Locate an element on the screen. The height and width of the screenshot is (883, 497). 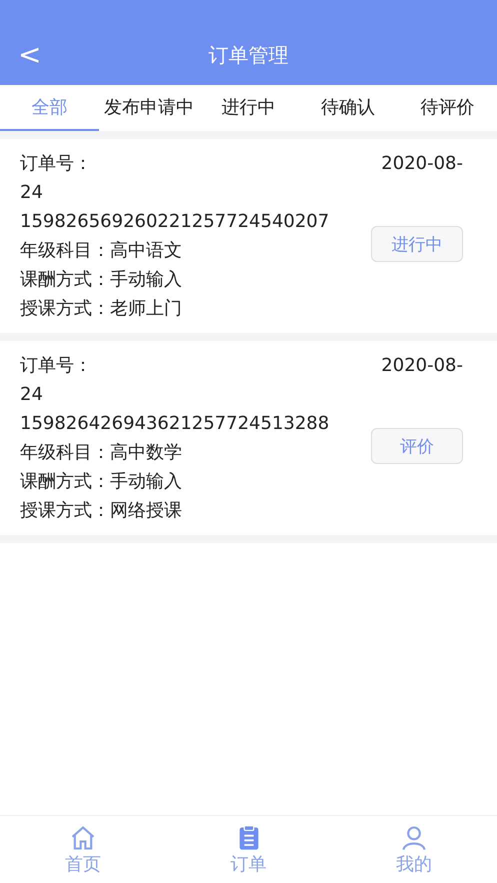
order-number: 159826569260221257724540207 is located at coordinates (175, 222).